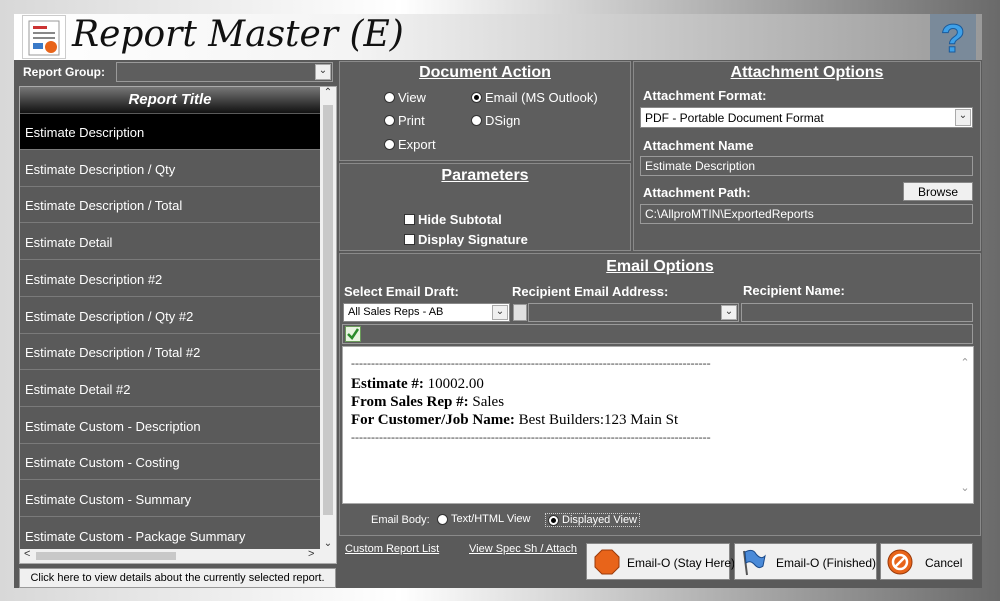 The width and height of the screenshot is (1000, 601). What do you see at coordinates (389, 98) in the screenshot?
I see `view-radio-dot` at bounding box center [389, 98].